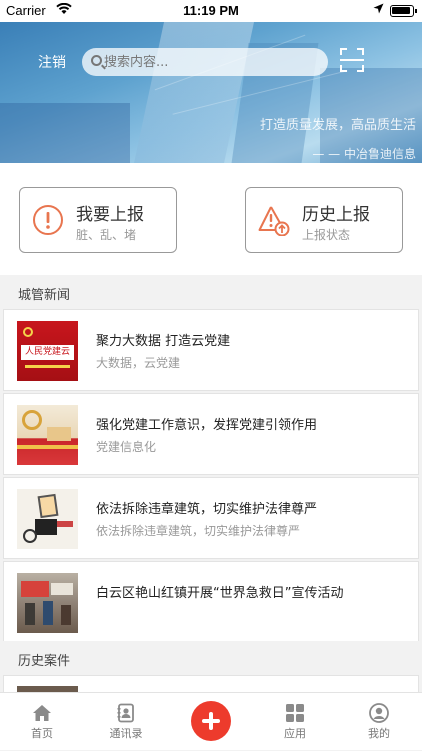  I want to click on history-report-subtitle: 上报状态, so click(326, 235).